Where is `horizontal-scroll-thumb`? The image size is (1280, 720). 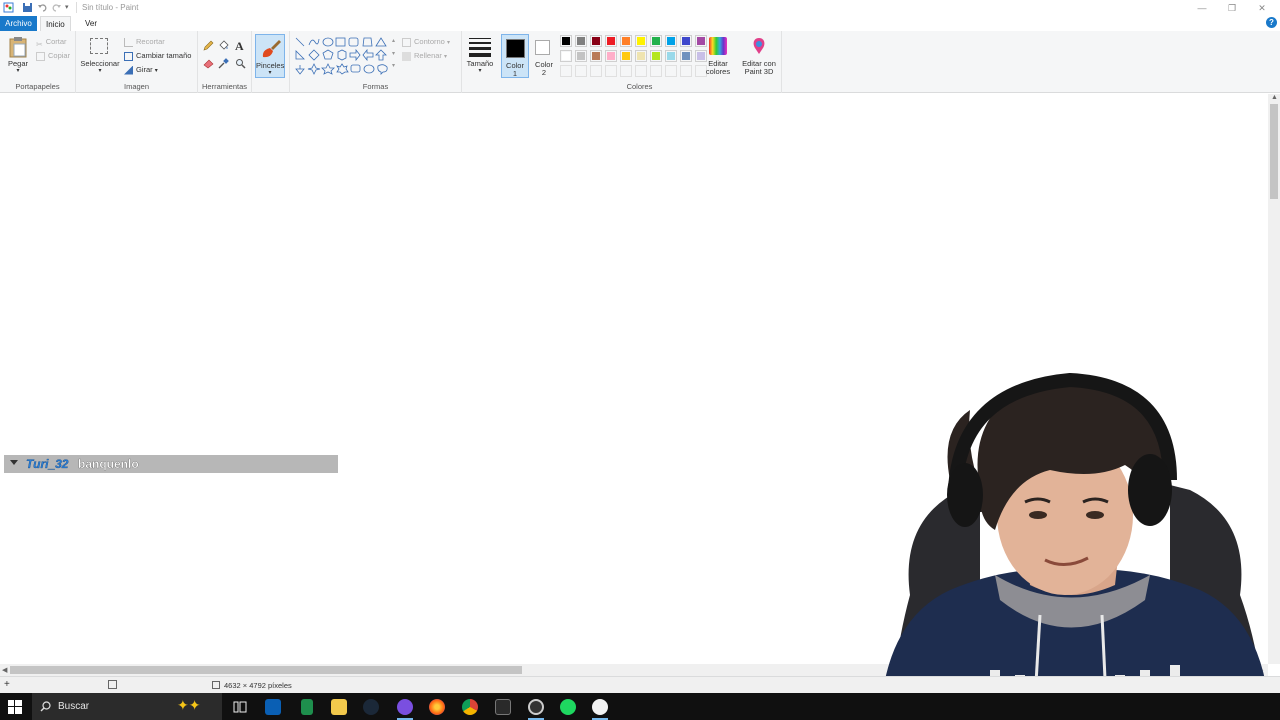 horizontal-scroll-thumb is located at coordinates (266, 670).